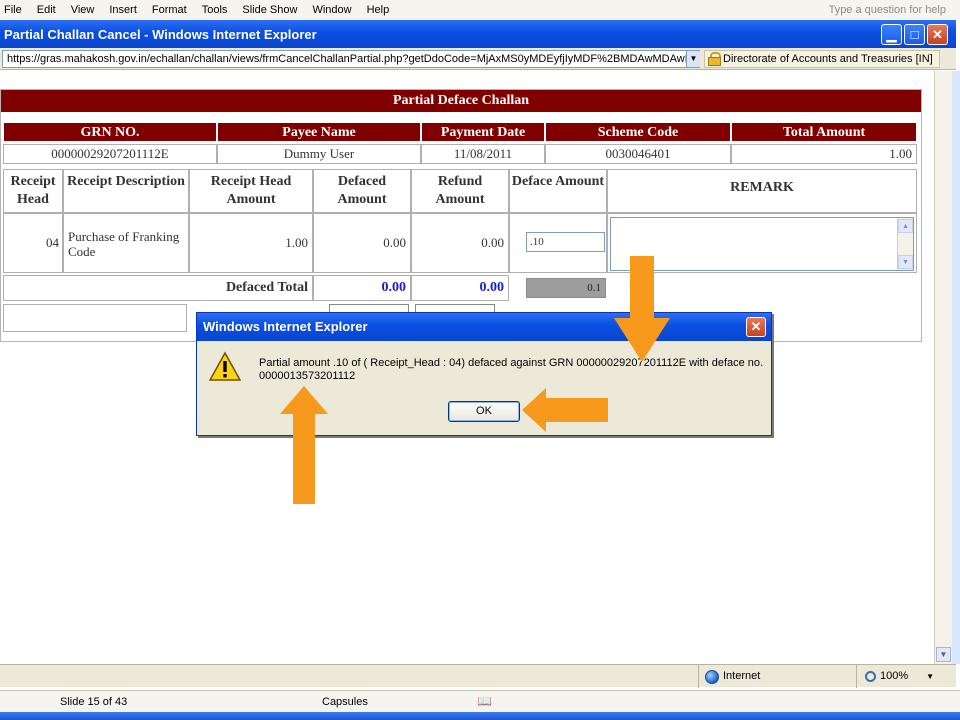 The width and height of the screenshot is (960, 720). I want to click on defaced-amount-cell: 0.00, so click(362, 243).